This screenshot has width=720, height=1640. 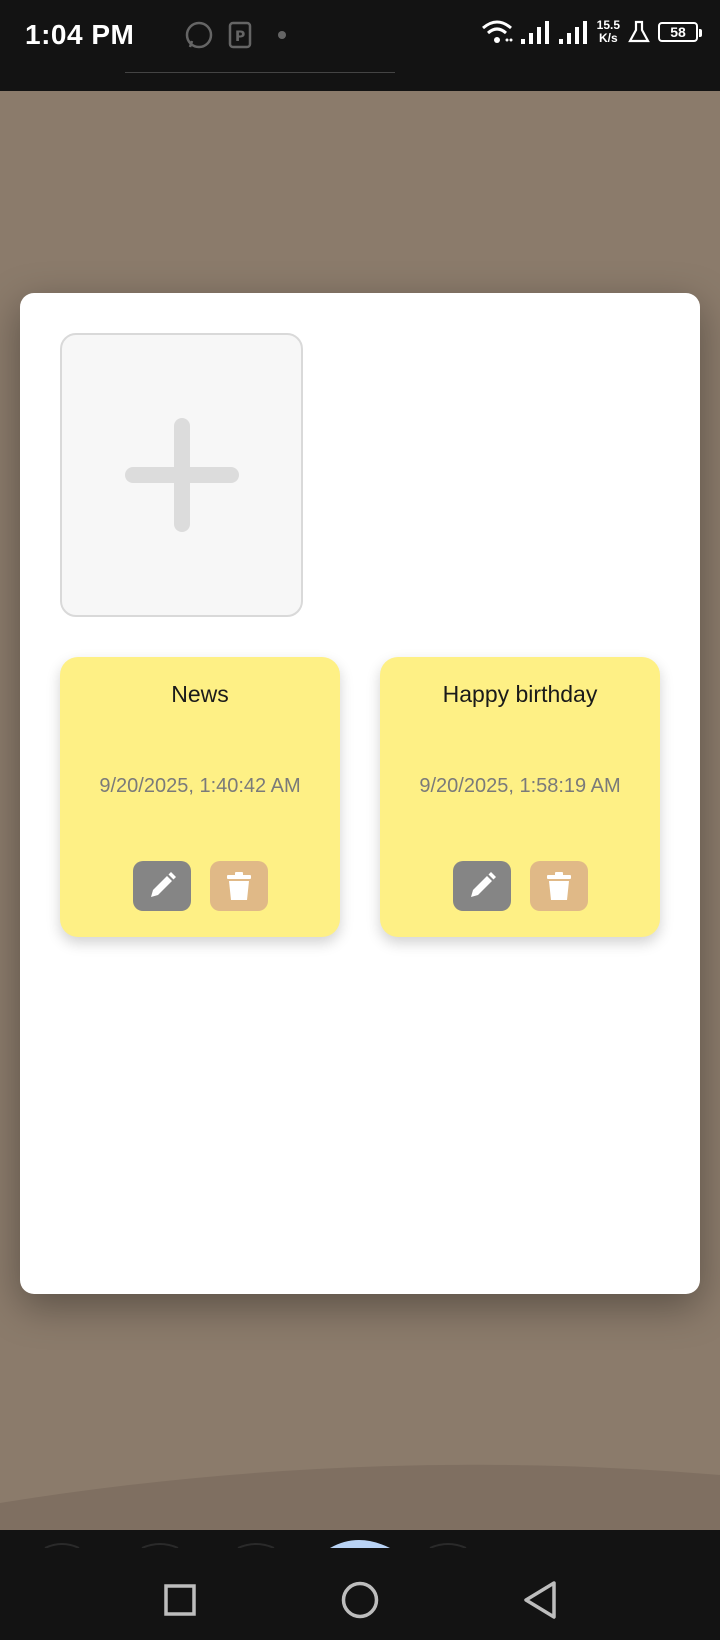 I want to click on lab-icon, so click(x=639, y=31).